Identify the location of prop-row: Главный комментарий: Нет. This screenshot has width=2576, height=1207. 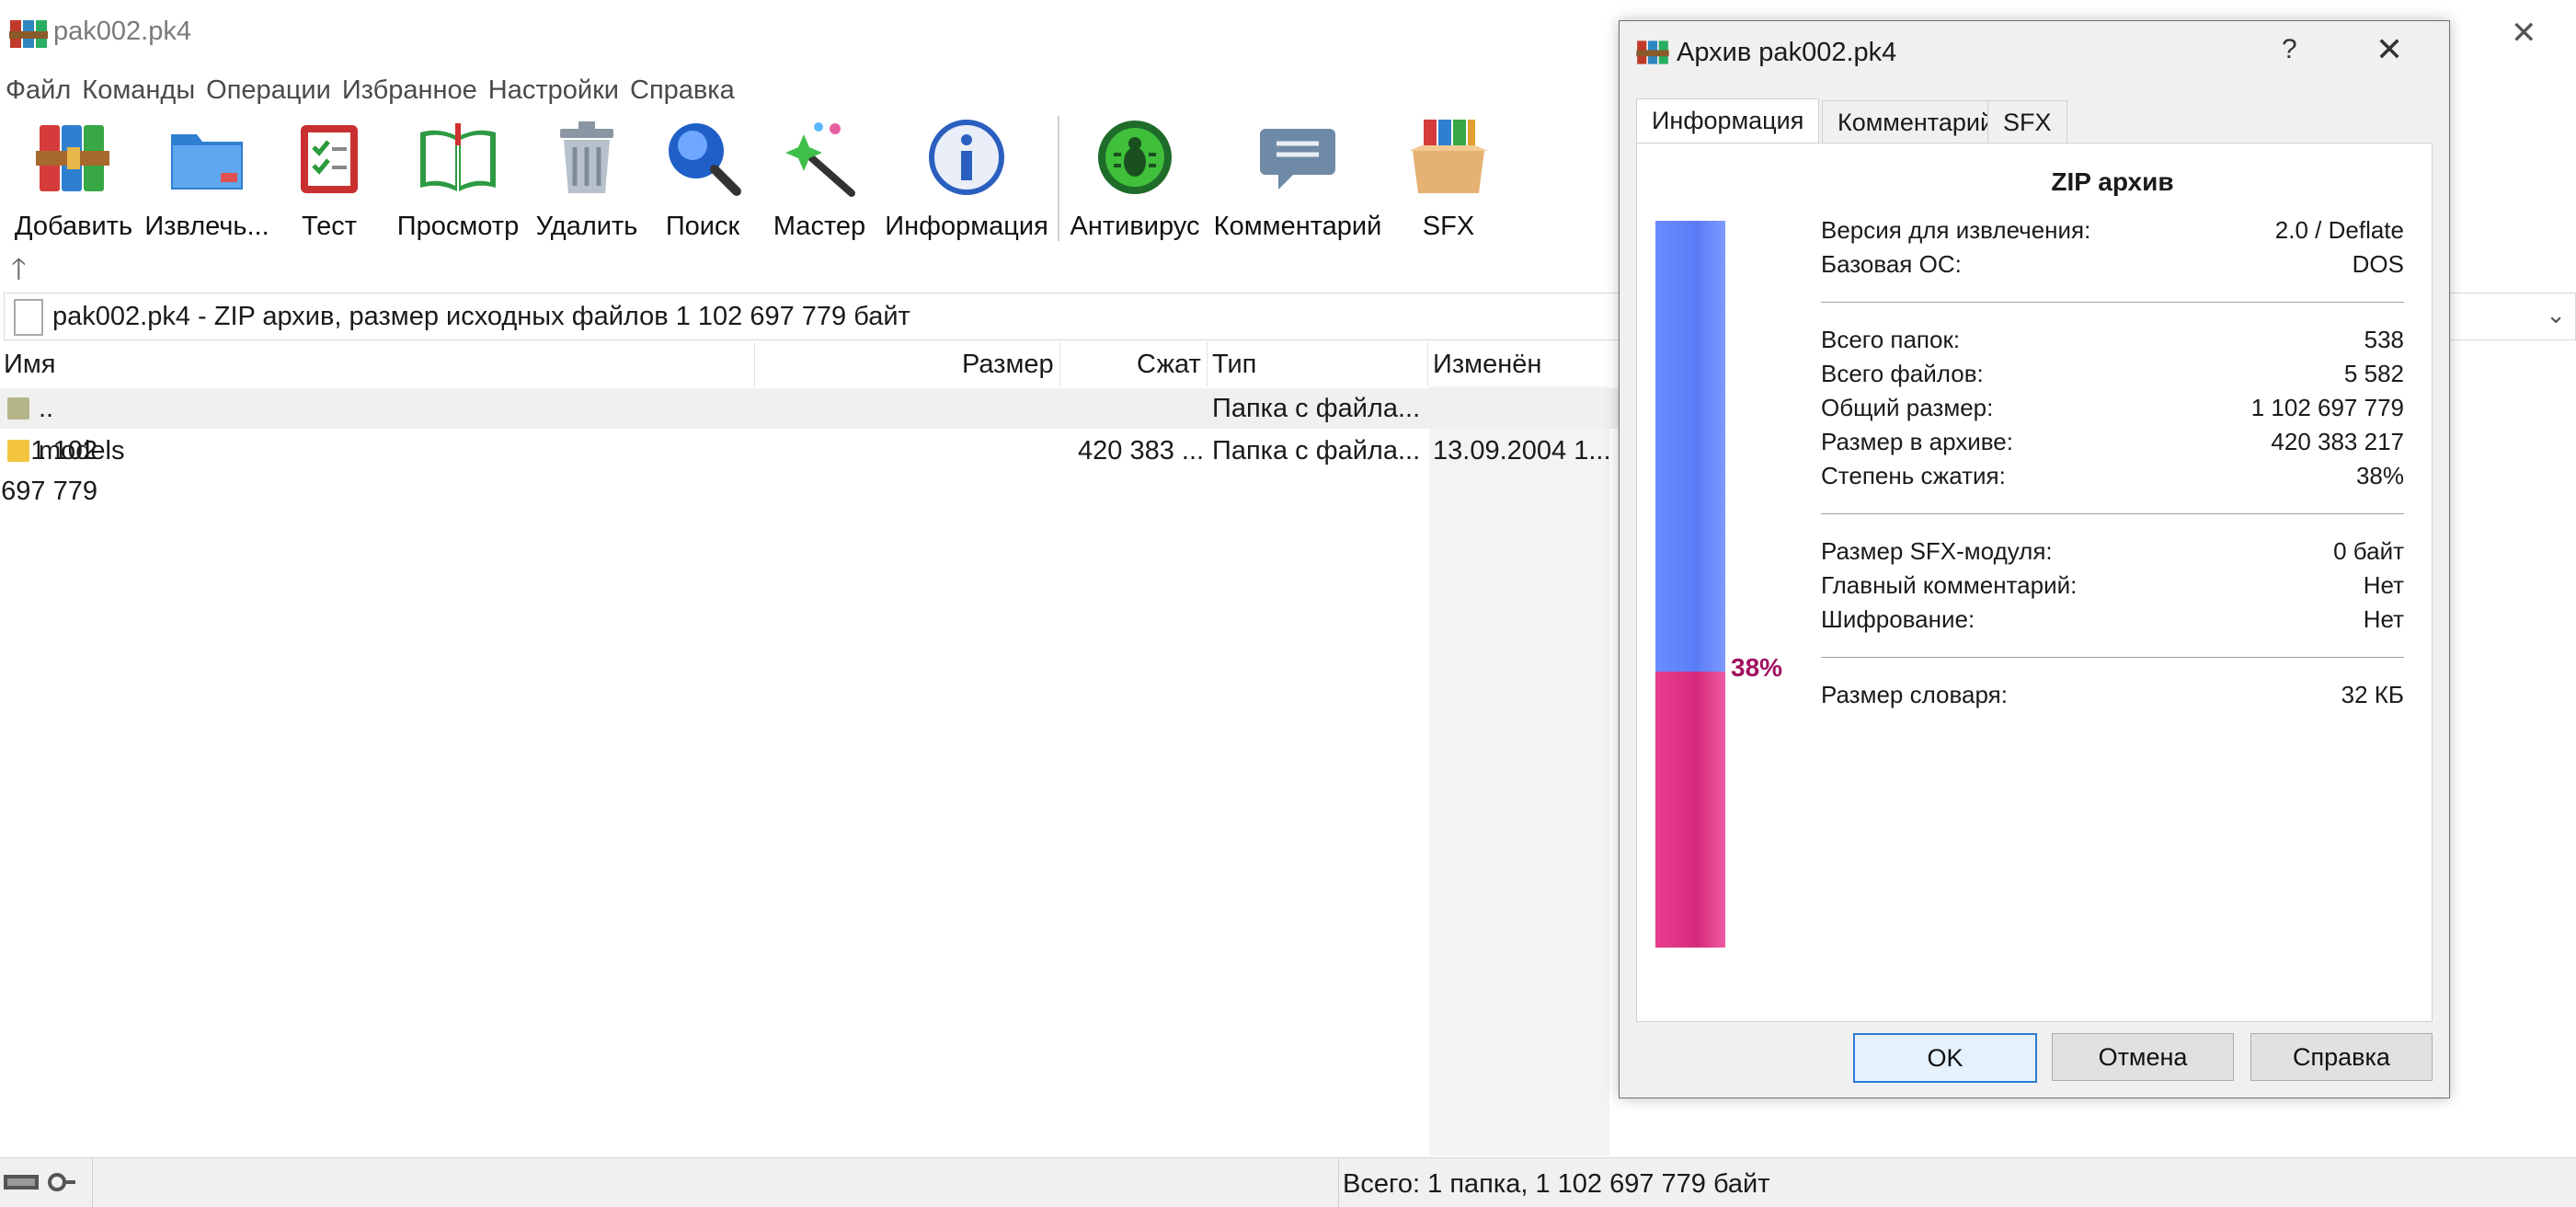
(2112, 586).